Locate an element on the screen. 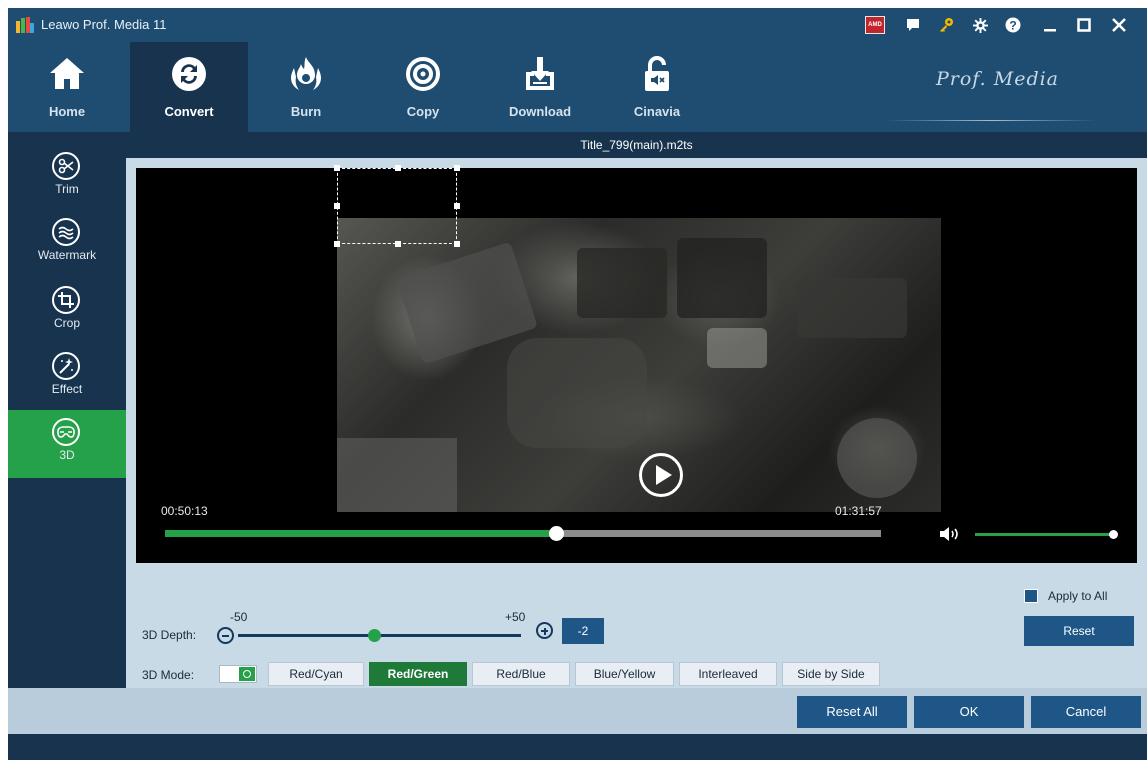 The image size is (1147, 760). mode-red-green-button: Red/Green is located at coordinates (418, 674).